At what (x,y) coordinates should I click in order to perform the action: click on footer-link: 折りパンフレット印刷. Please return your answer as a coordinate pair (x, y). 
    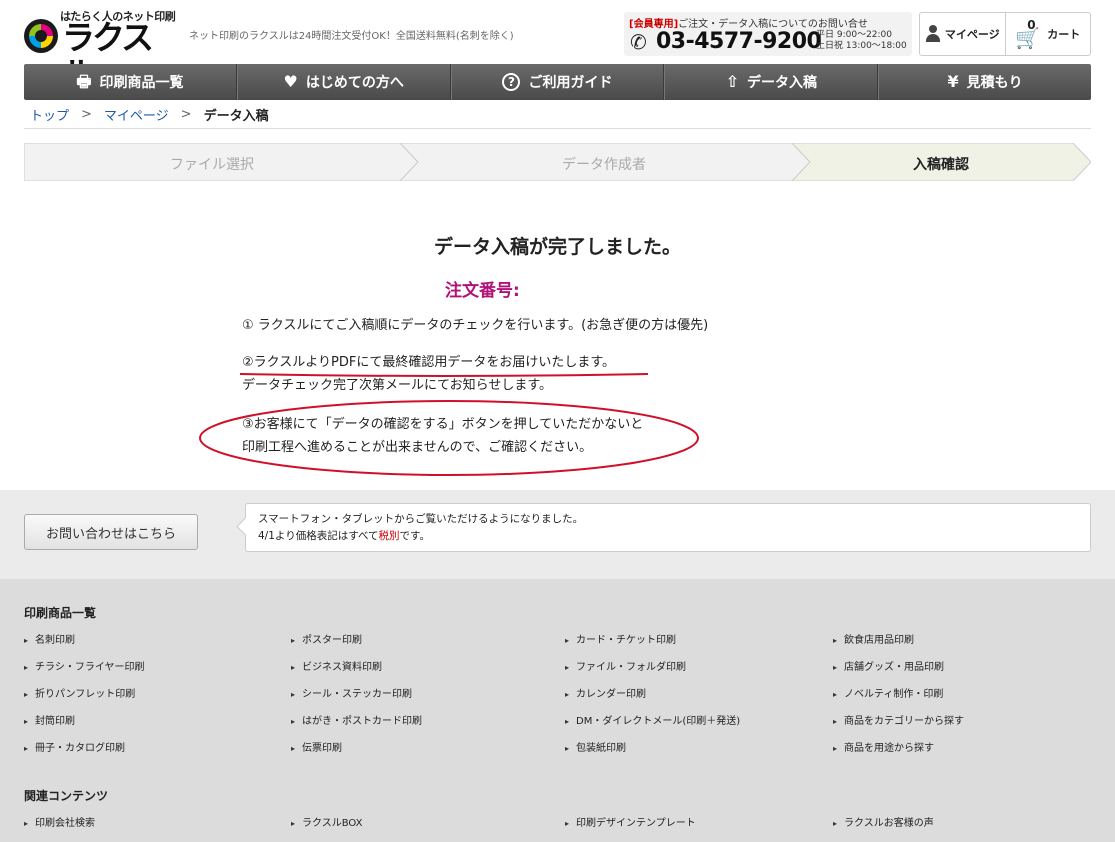
    Looking at the image, I should click on (79, 692).